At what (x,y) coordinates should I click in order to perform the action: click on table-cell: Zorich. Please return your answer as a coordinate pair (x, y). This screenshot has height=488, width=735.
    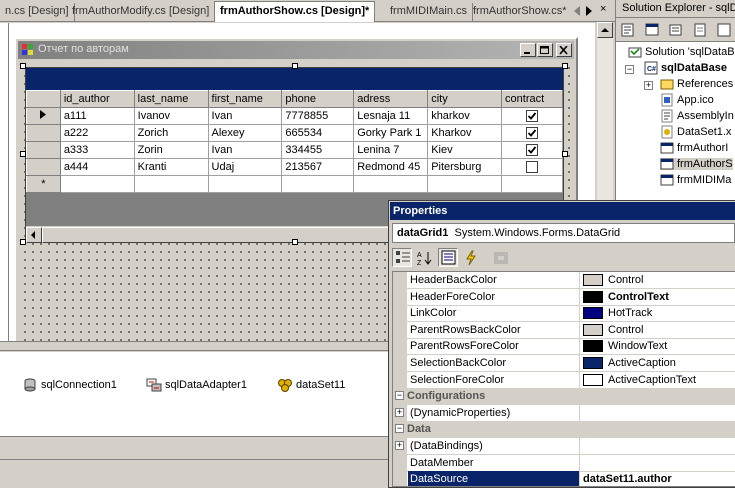
    Looking at the image, I should click on (171, 133).